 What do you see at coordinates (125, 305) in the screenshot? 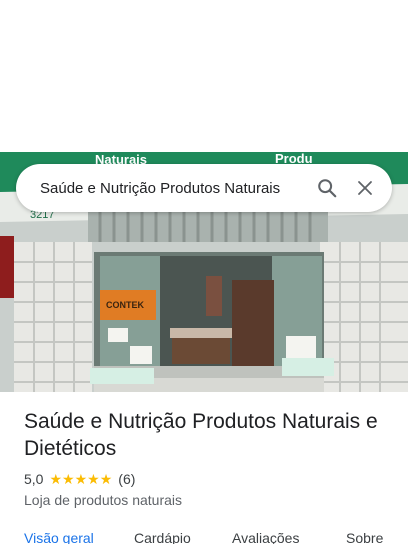
I see `poster-brand: CONTEK` at bounding box center [125, 305].